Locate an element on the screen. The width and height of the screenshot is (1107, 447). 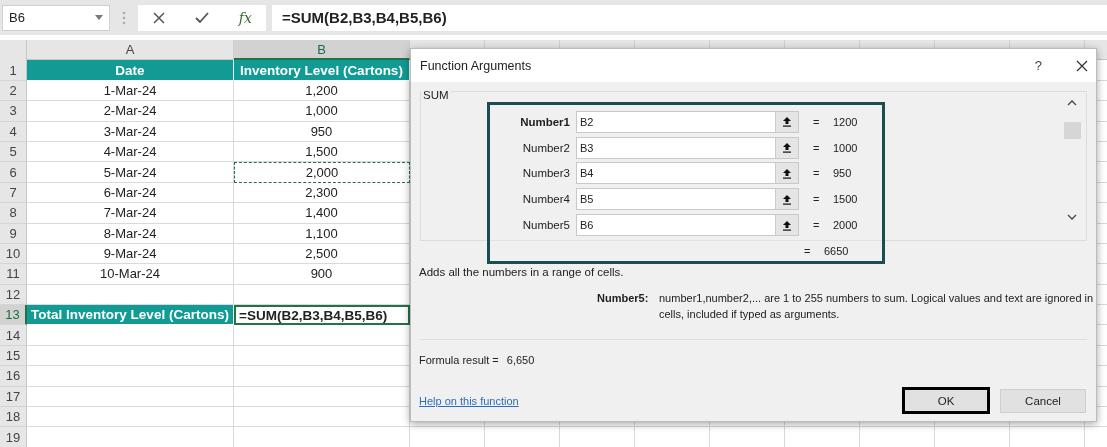
argument-result: 1200 is located at coordinates (845, 121).